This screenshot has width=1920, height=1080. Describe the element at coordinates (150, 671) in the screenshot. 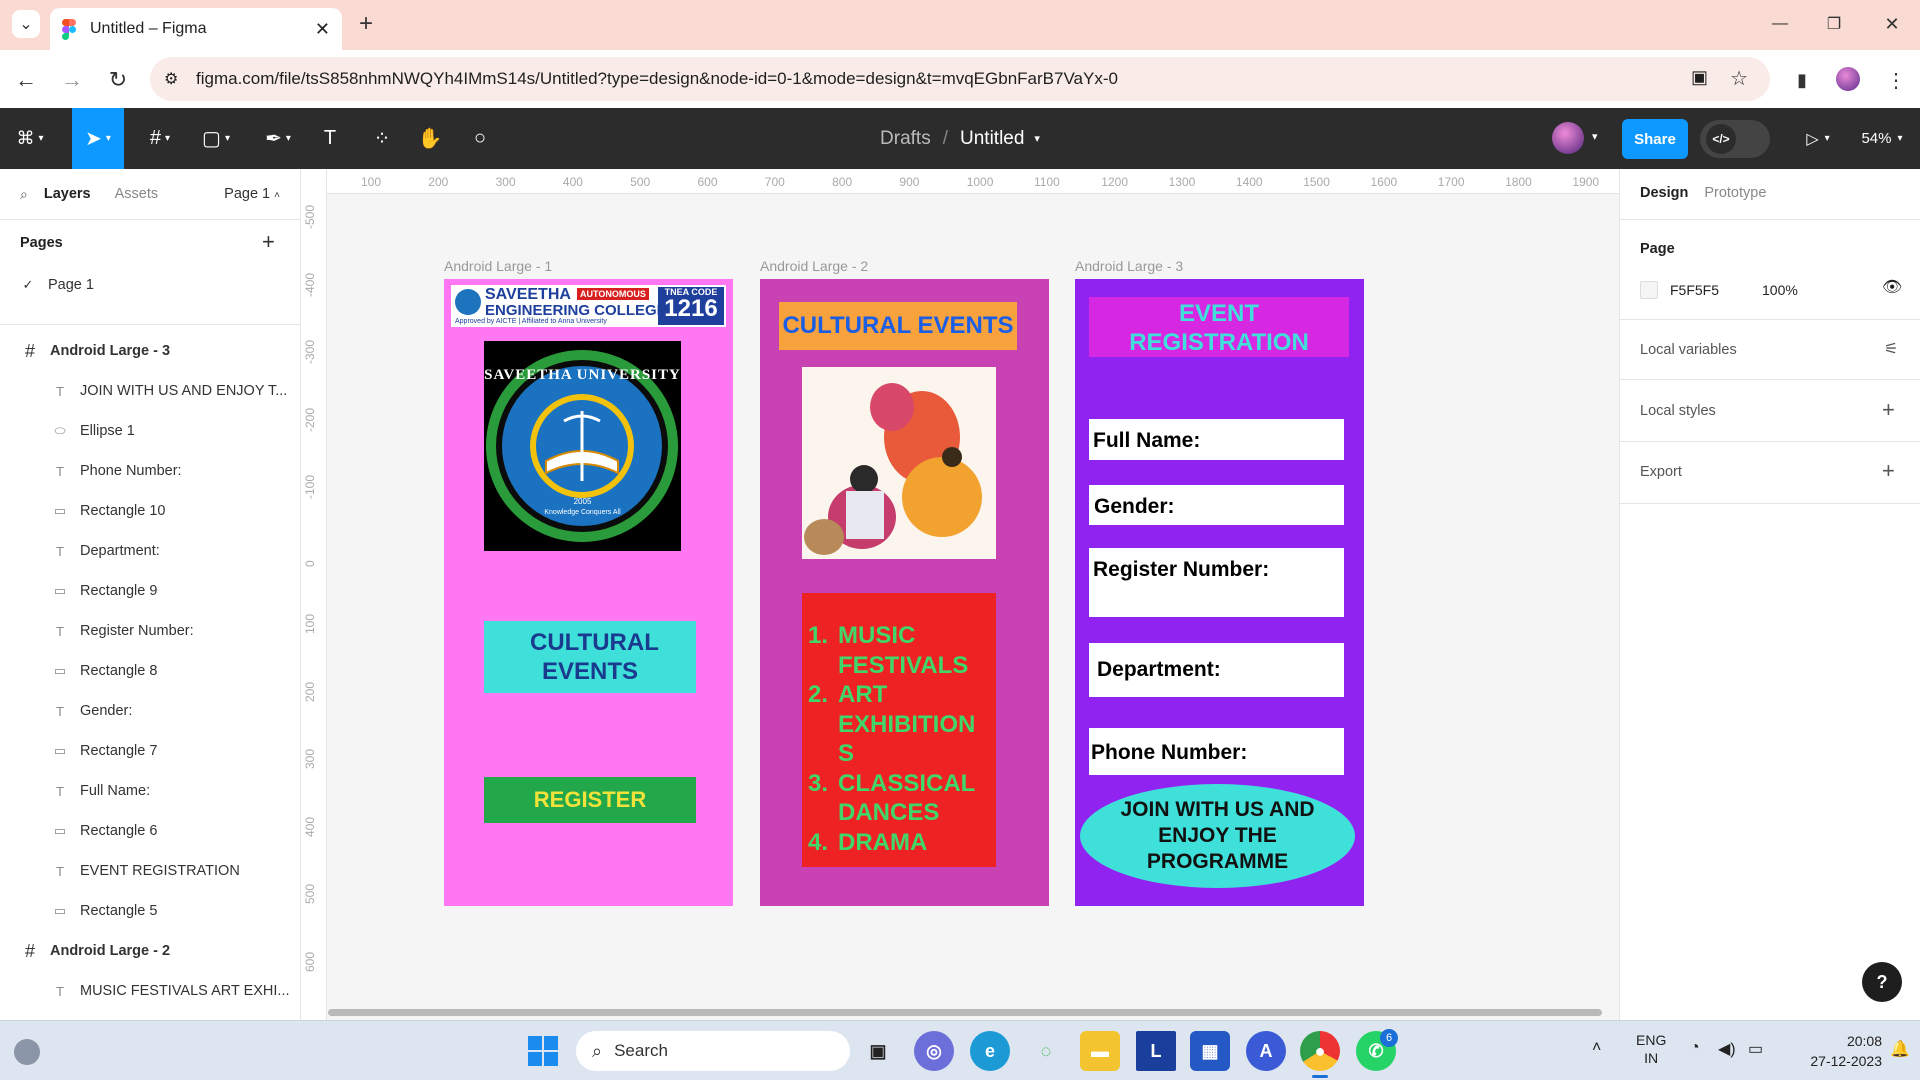

I see `layer-item: ▭ Rectangle 8` at that location.